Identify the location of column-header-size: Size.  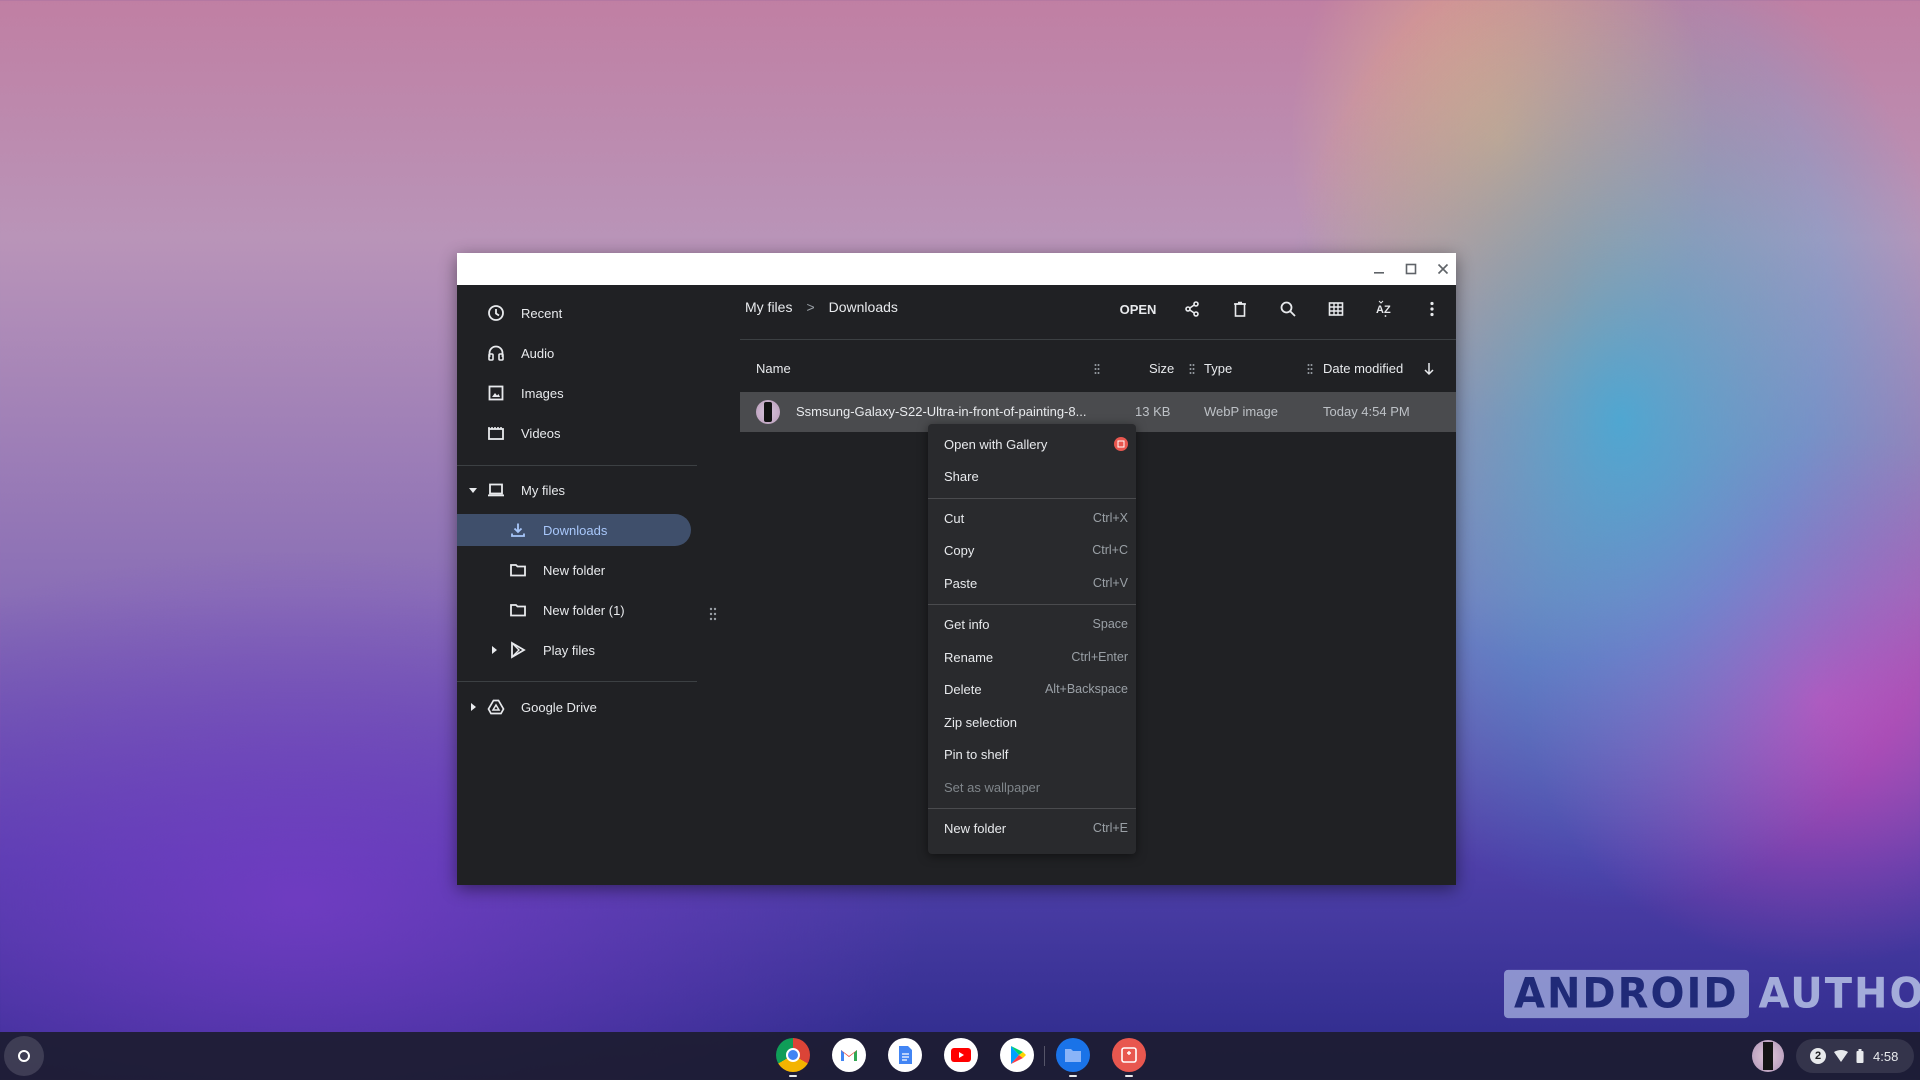
(1161, 368).